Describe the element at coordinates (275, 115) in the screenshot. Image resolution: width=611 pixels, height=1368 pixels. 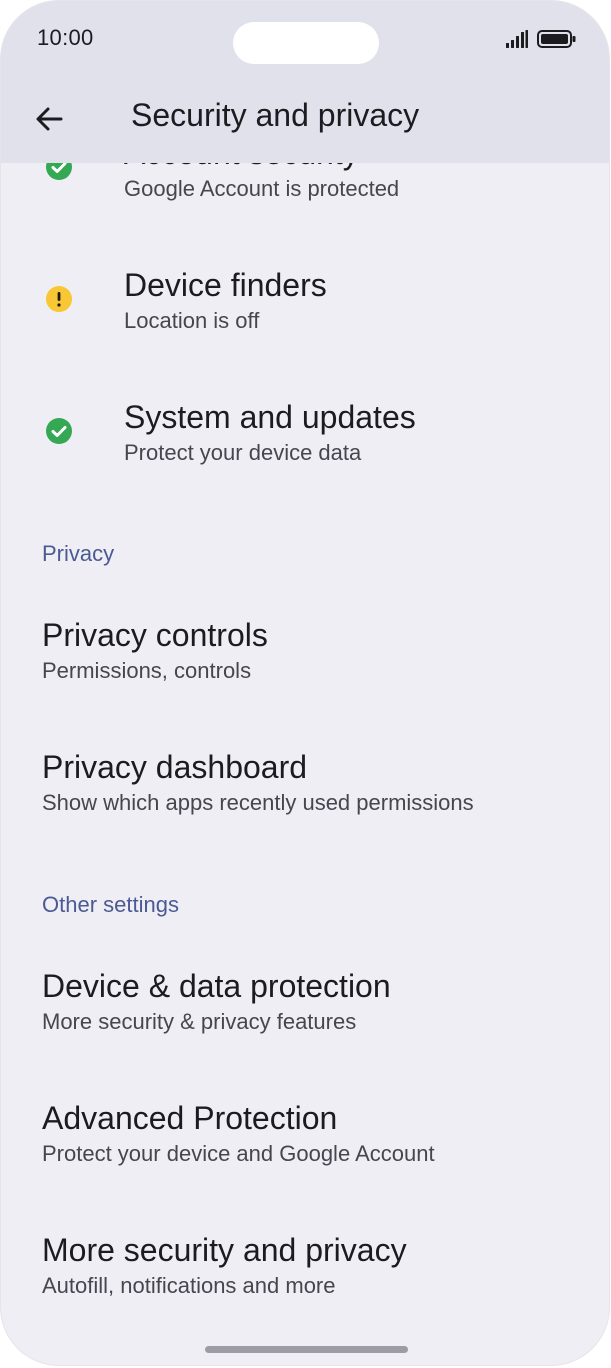
I see `page-title: Security and privacy` at that location.